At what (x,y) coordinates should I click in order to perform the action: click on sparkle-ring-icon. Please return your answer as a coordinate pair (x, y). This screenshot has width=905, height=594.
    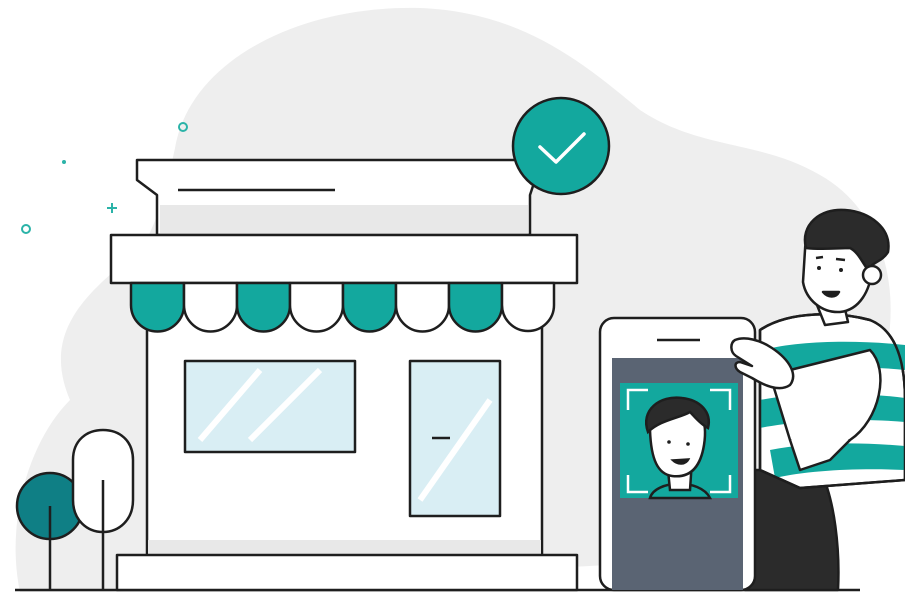
    Looking at the image, I should click on (26, 229).